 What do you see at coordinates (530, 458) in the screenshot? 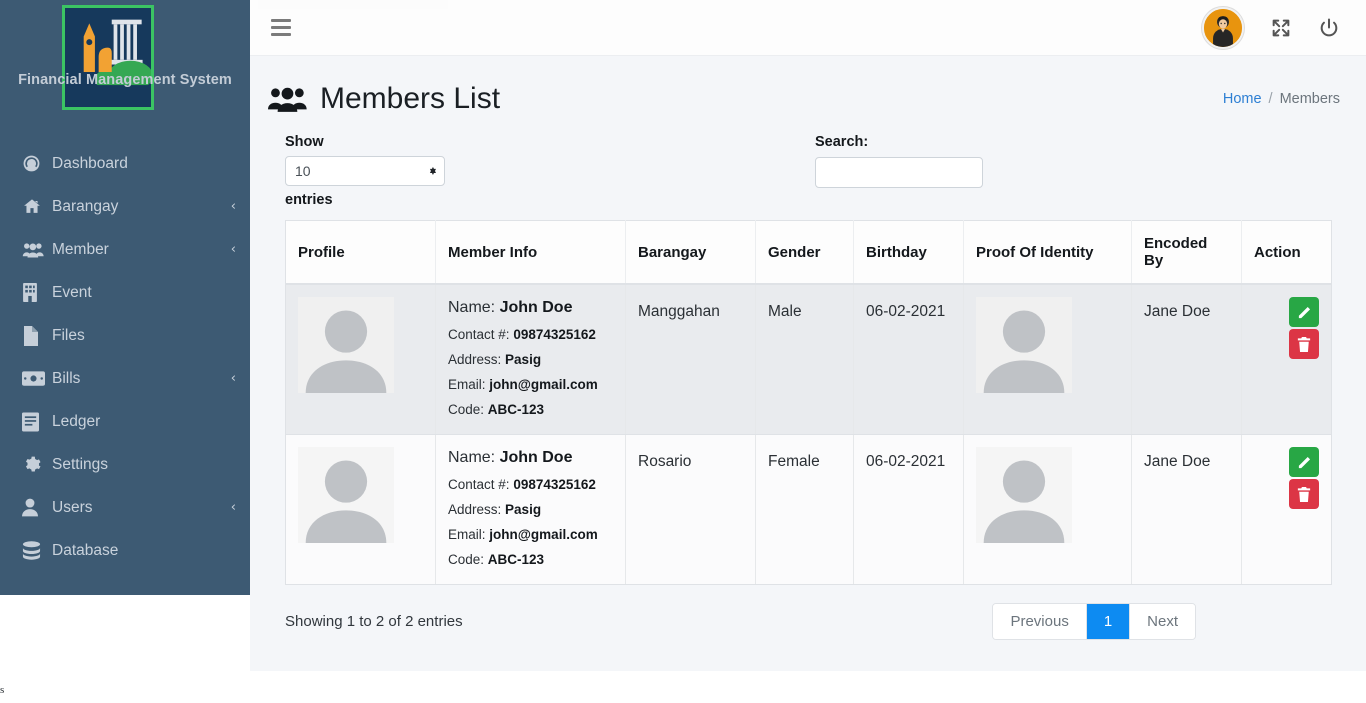
I see `member-name-line: Name: John Doe` at bounding box center [530, 458].